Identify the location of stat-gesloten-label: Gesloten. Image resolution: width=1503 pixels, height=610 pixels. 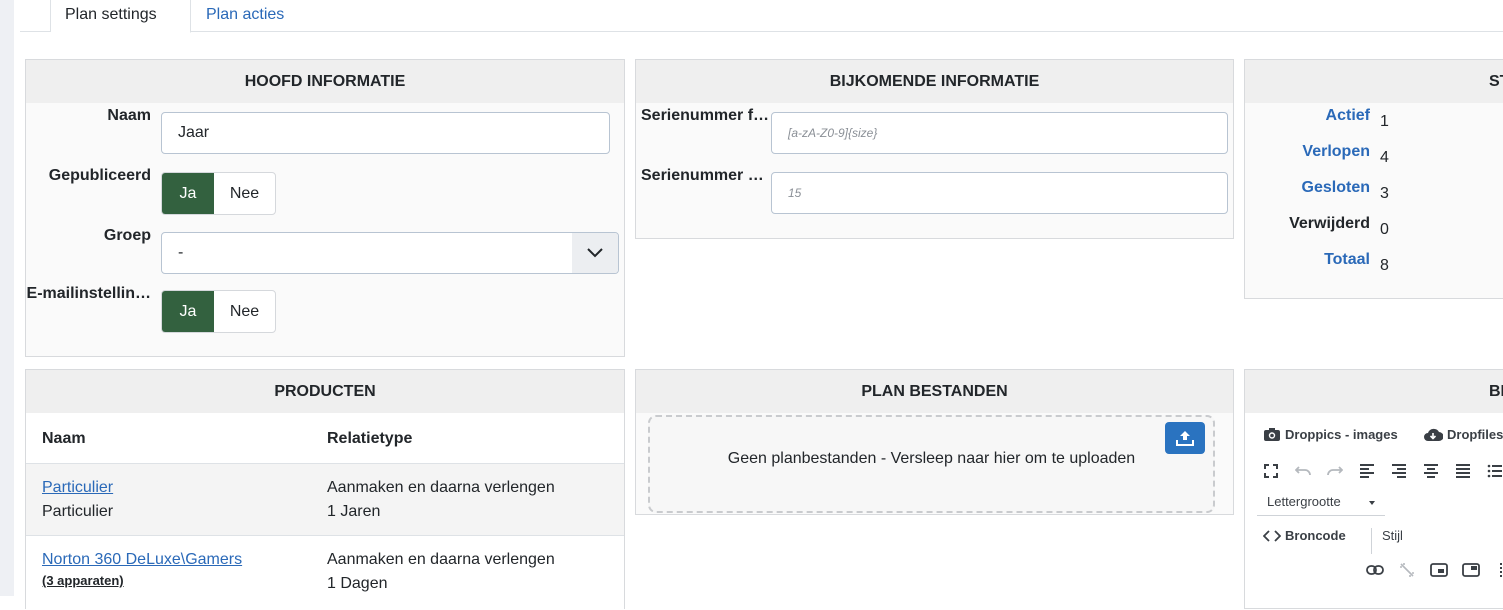
(1336, 188).